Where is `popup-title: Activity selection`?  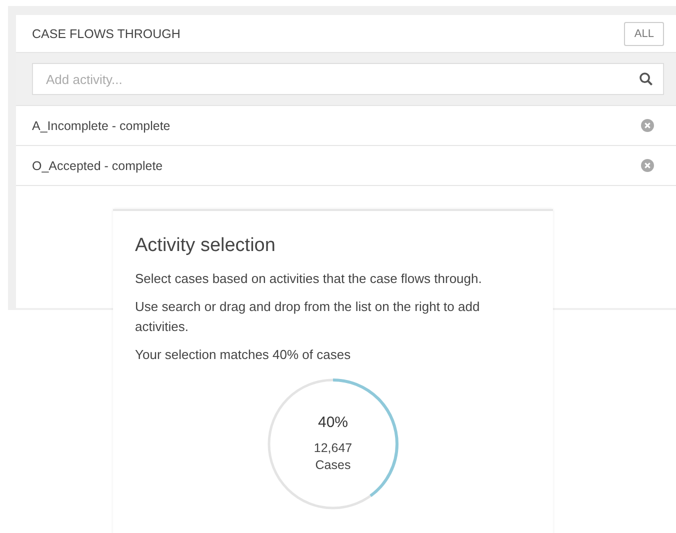 popup-title: Activity selection is located at coordinates (205, 246).